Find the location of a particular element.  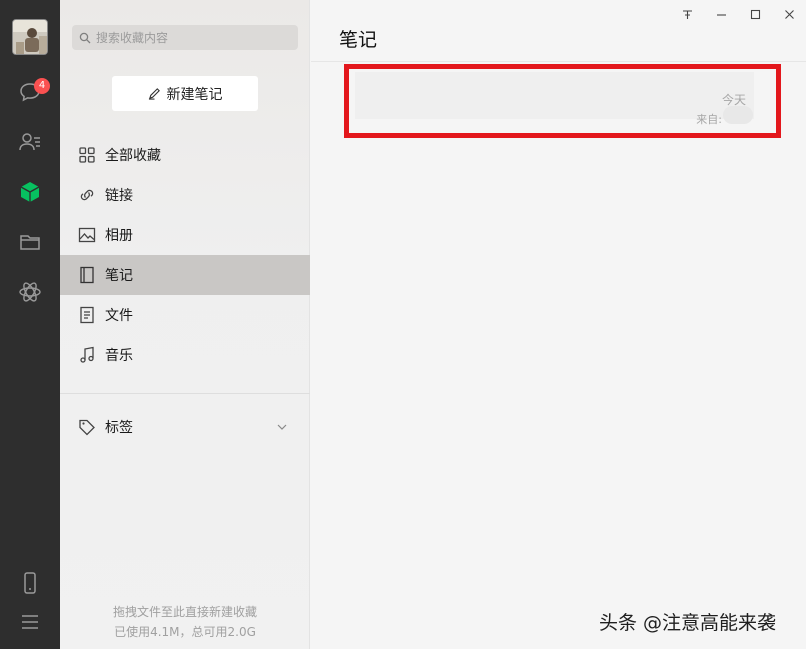

sidebar-divider is located at coordinates (185, 393).